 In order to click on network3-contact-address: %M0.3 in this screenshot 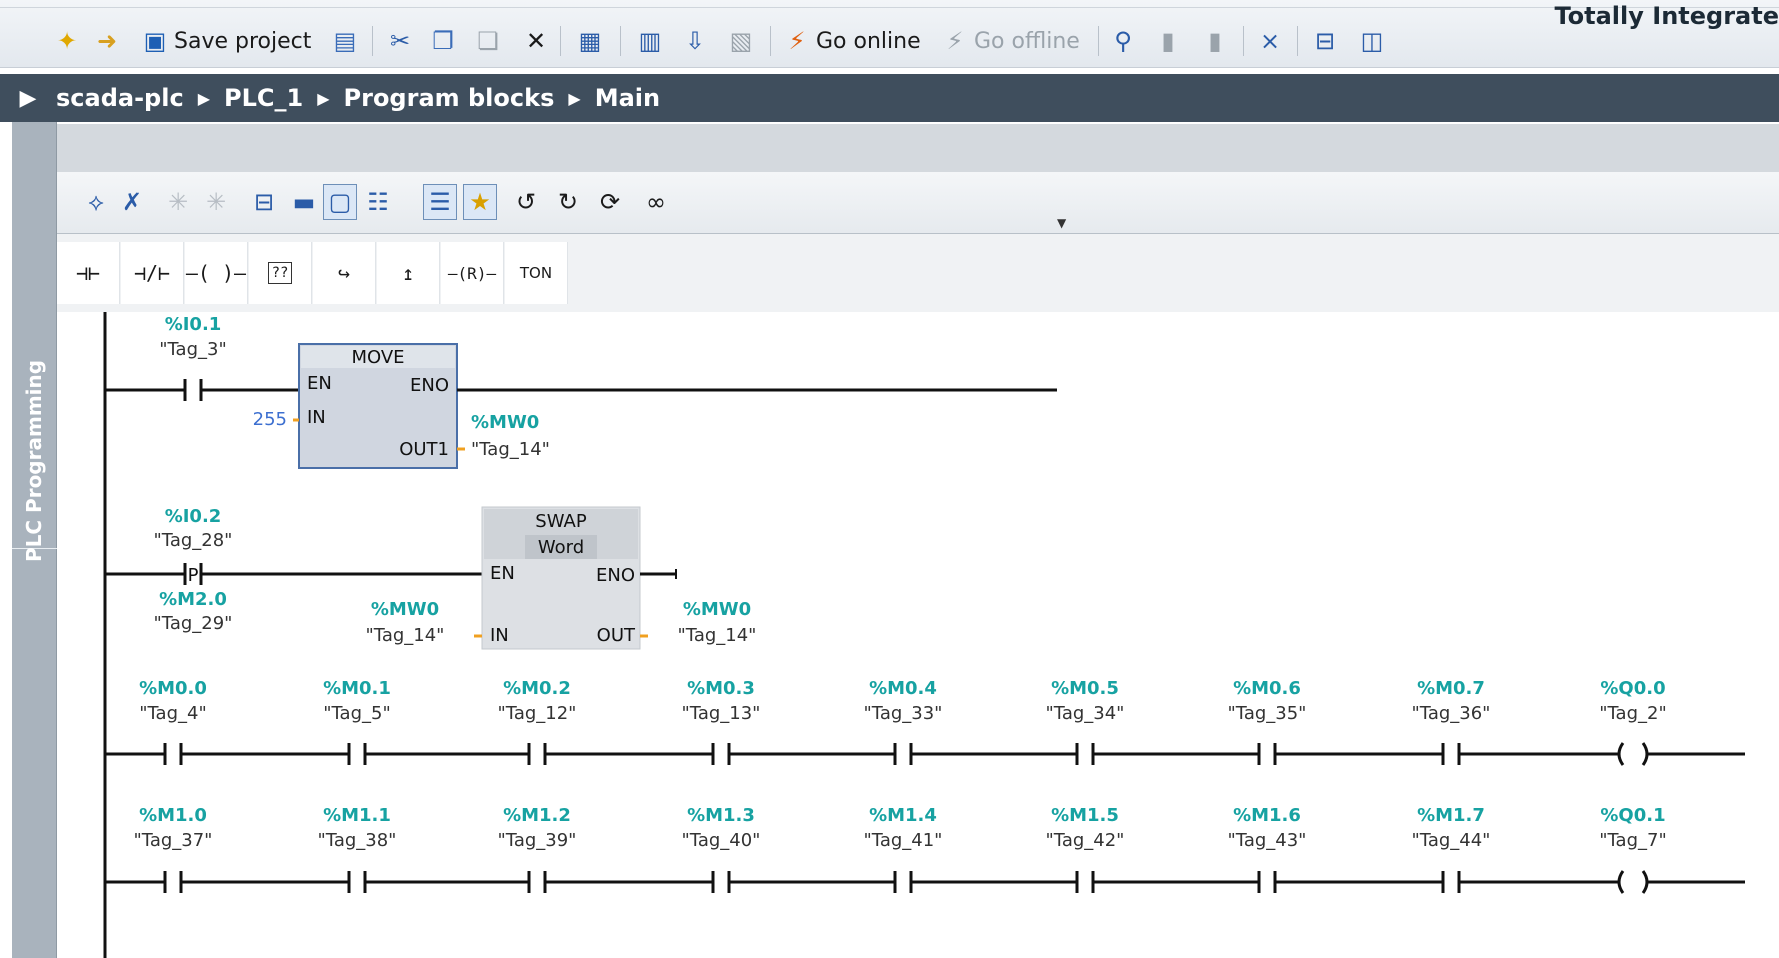, I will do `click(721, 688)`.